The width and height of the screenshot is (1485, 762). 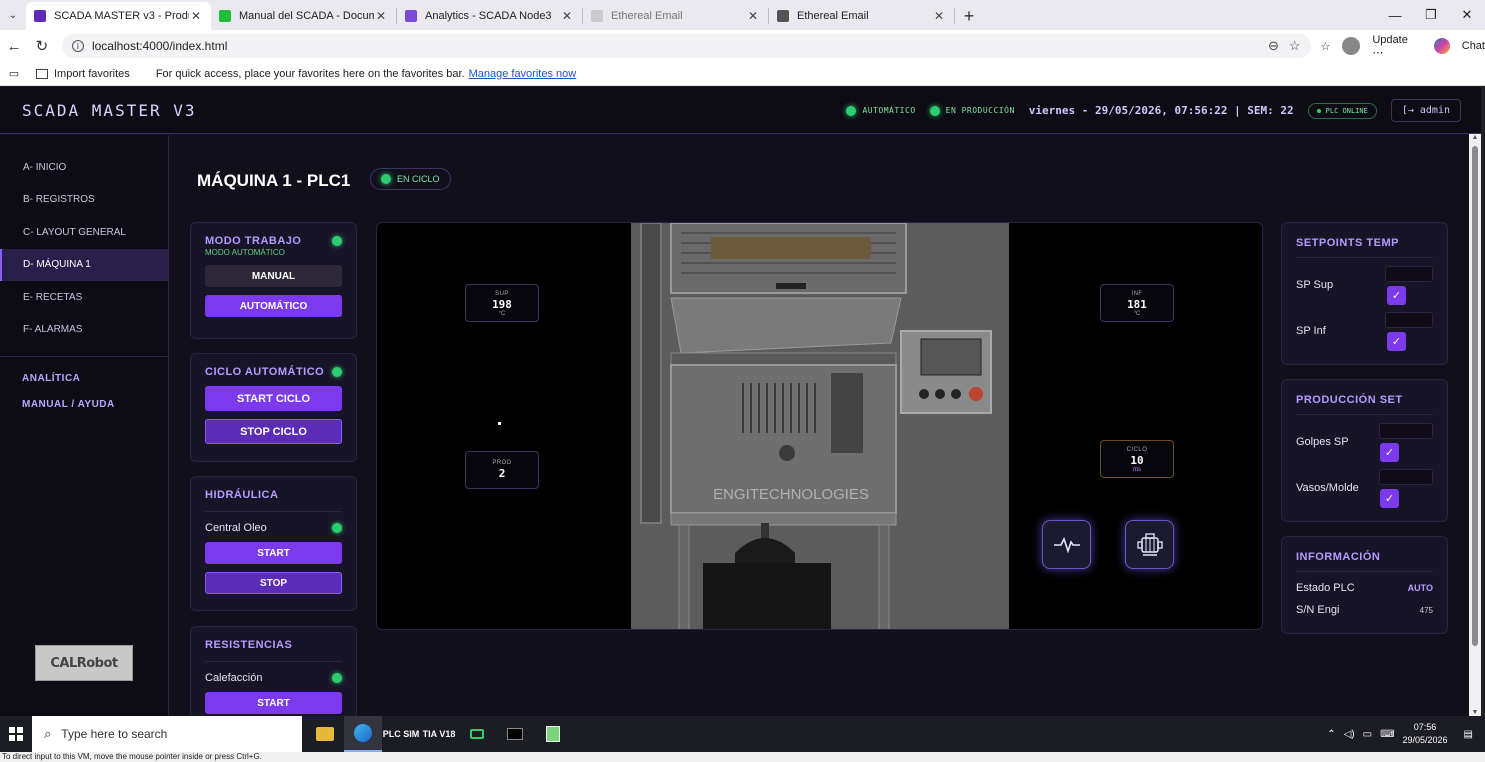 I want to click on panel-title: INFORMACIÓN, so click(x=1364, y=561).